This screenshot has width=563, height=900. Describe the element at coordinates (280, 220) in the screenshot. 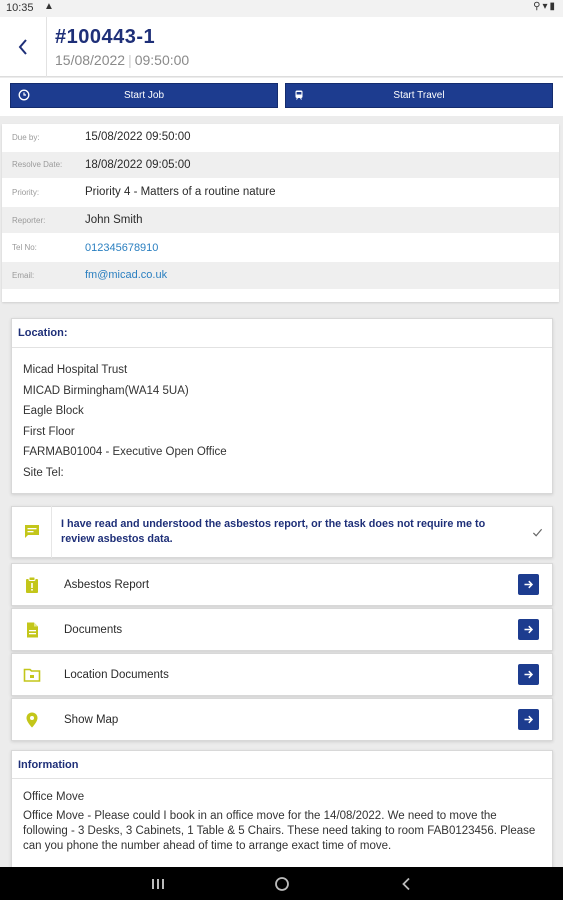

I see `detail-row-reporter: Reporter: John Smith` at that location.